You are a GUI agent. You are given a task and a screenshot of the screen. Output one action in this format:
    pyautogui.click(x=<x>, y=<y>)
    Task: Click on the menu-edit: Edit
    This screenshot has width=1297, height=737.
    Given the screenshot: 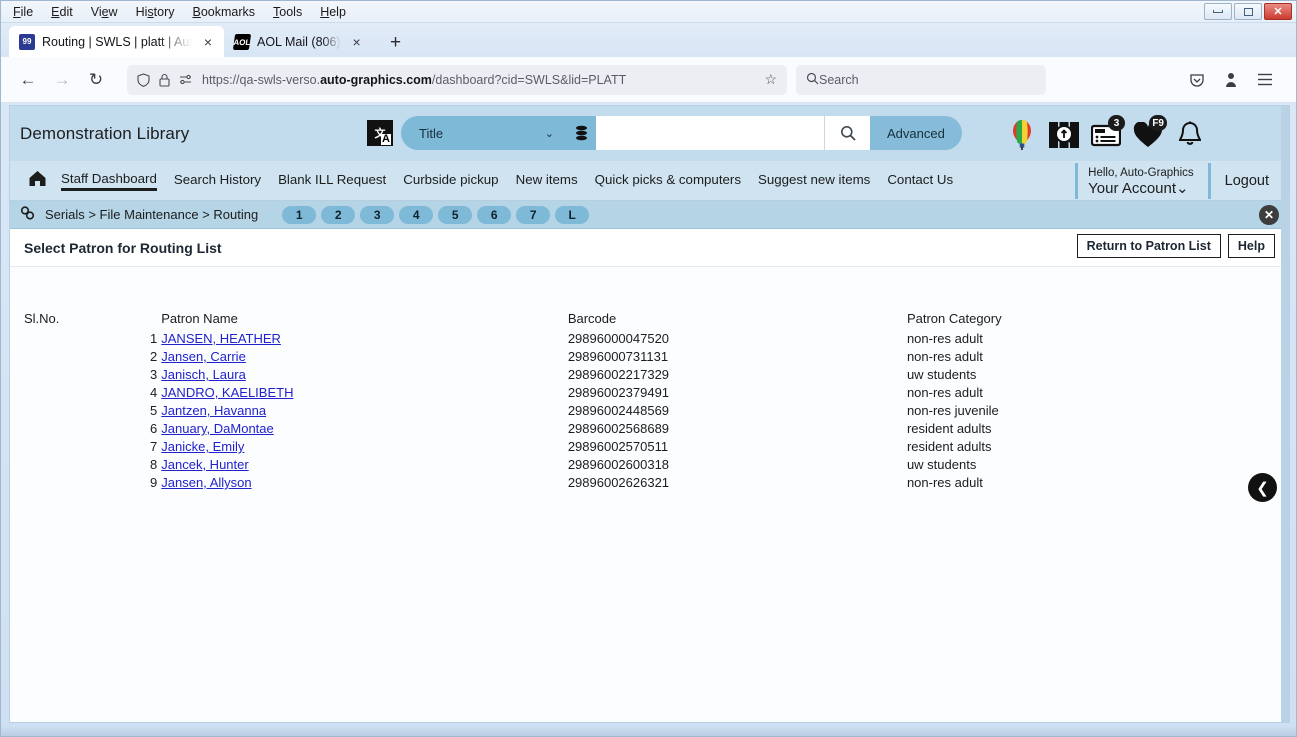 What is the action you would take?
    pyautogui.click(x=62, y=12)
    